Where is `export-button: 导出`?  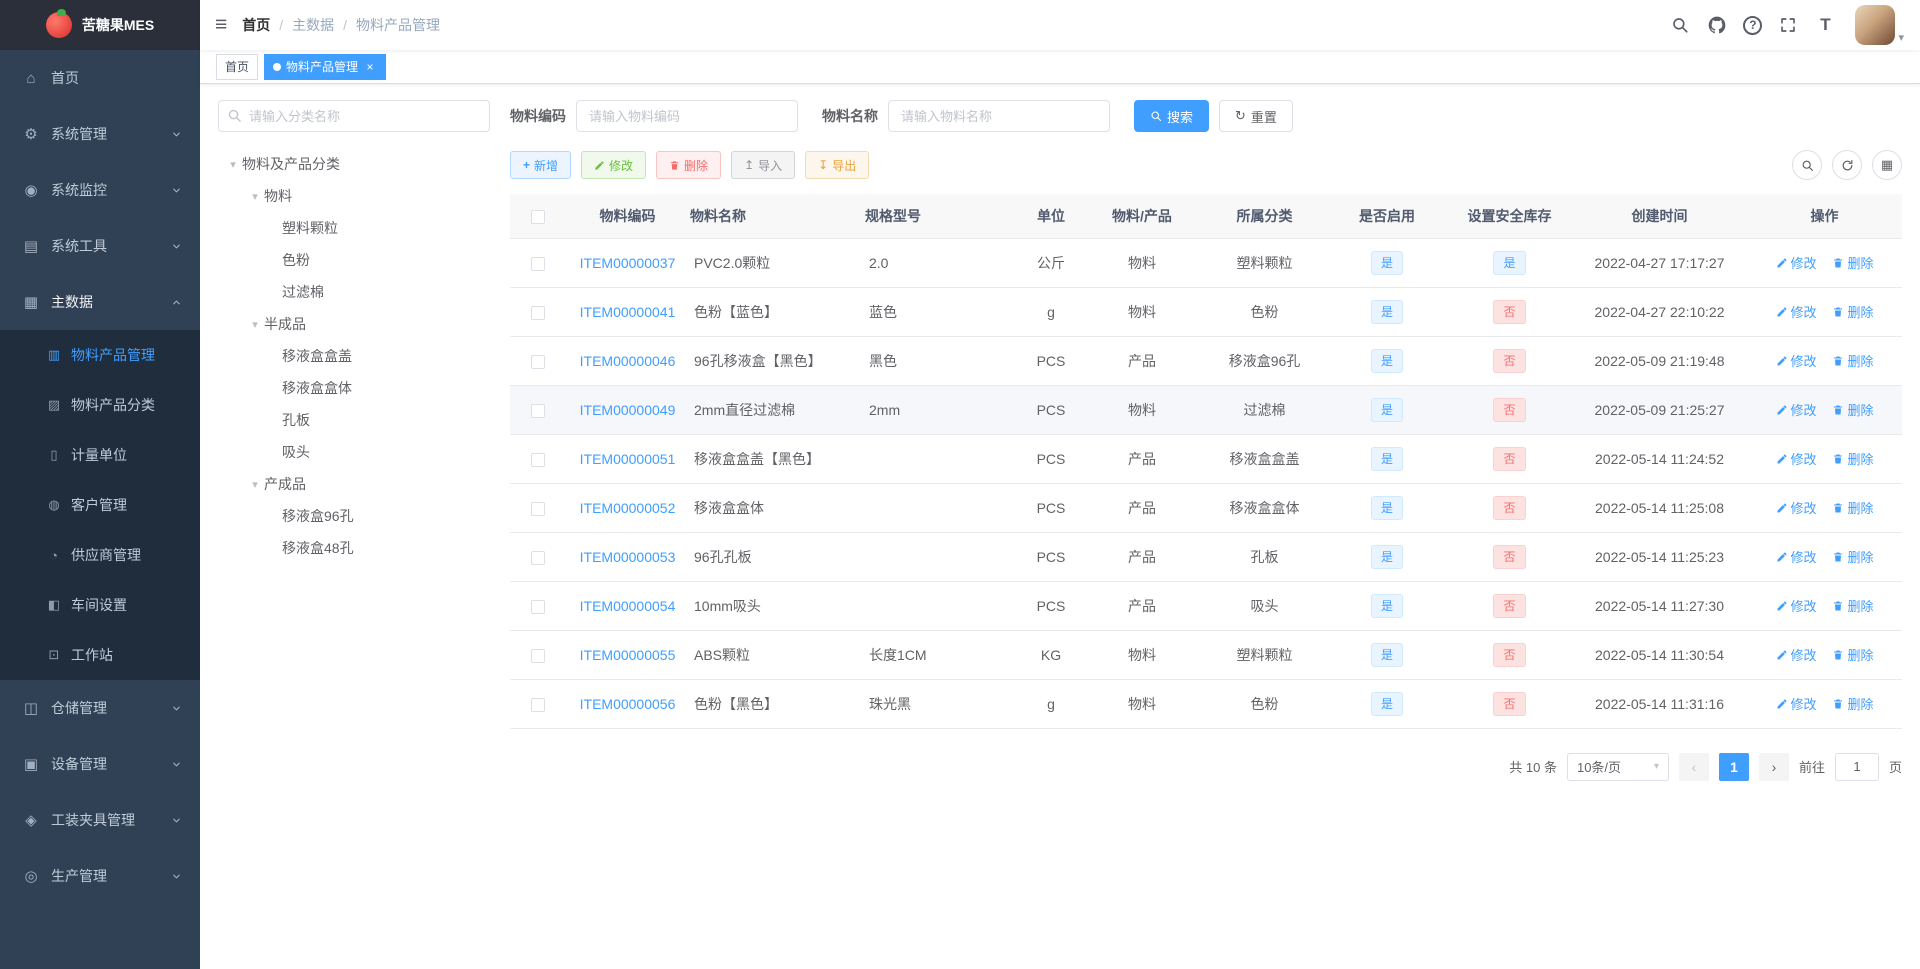
export-button: 导出 is located at coordinates (837, 165).